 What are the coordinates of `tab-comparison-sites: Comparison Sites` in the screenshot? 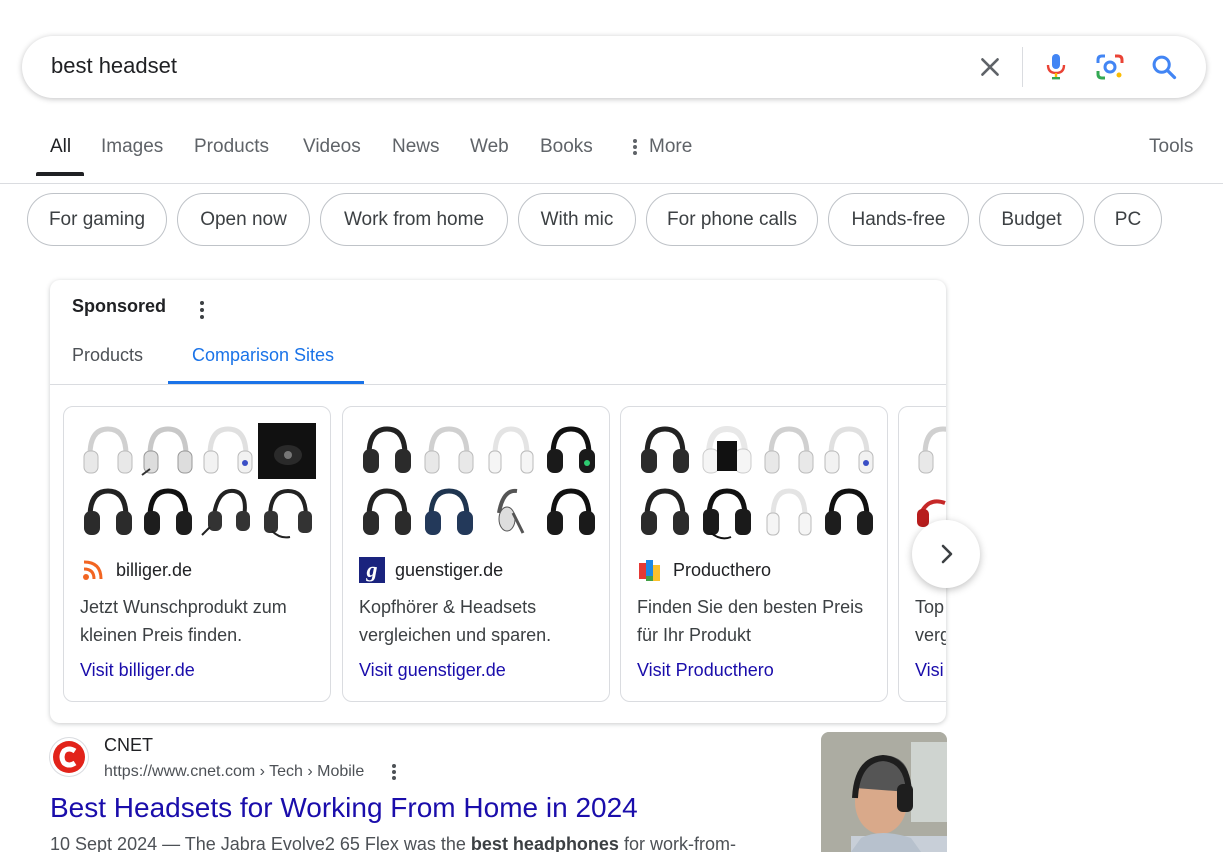 It's located at (263, 355).